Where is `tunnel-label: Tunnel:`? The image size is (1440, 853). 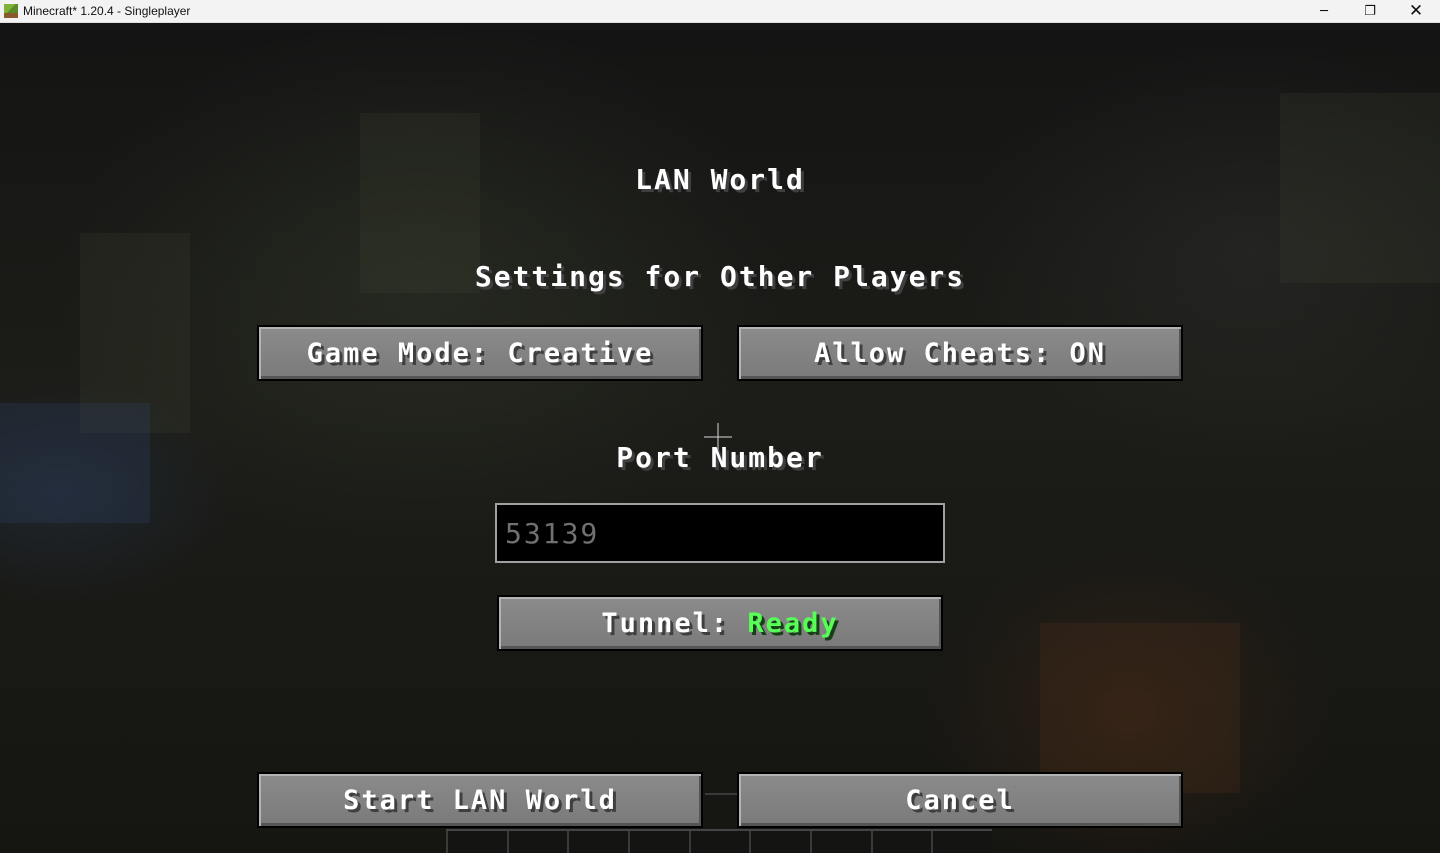 tunnel-label: Tunnel: is located at coordinates (674, 623).